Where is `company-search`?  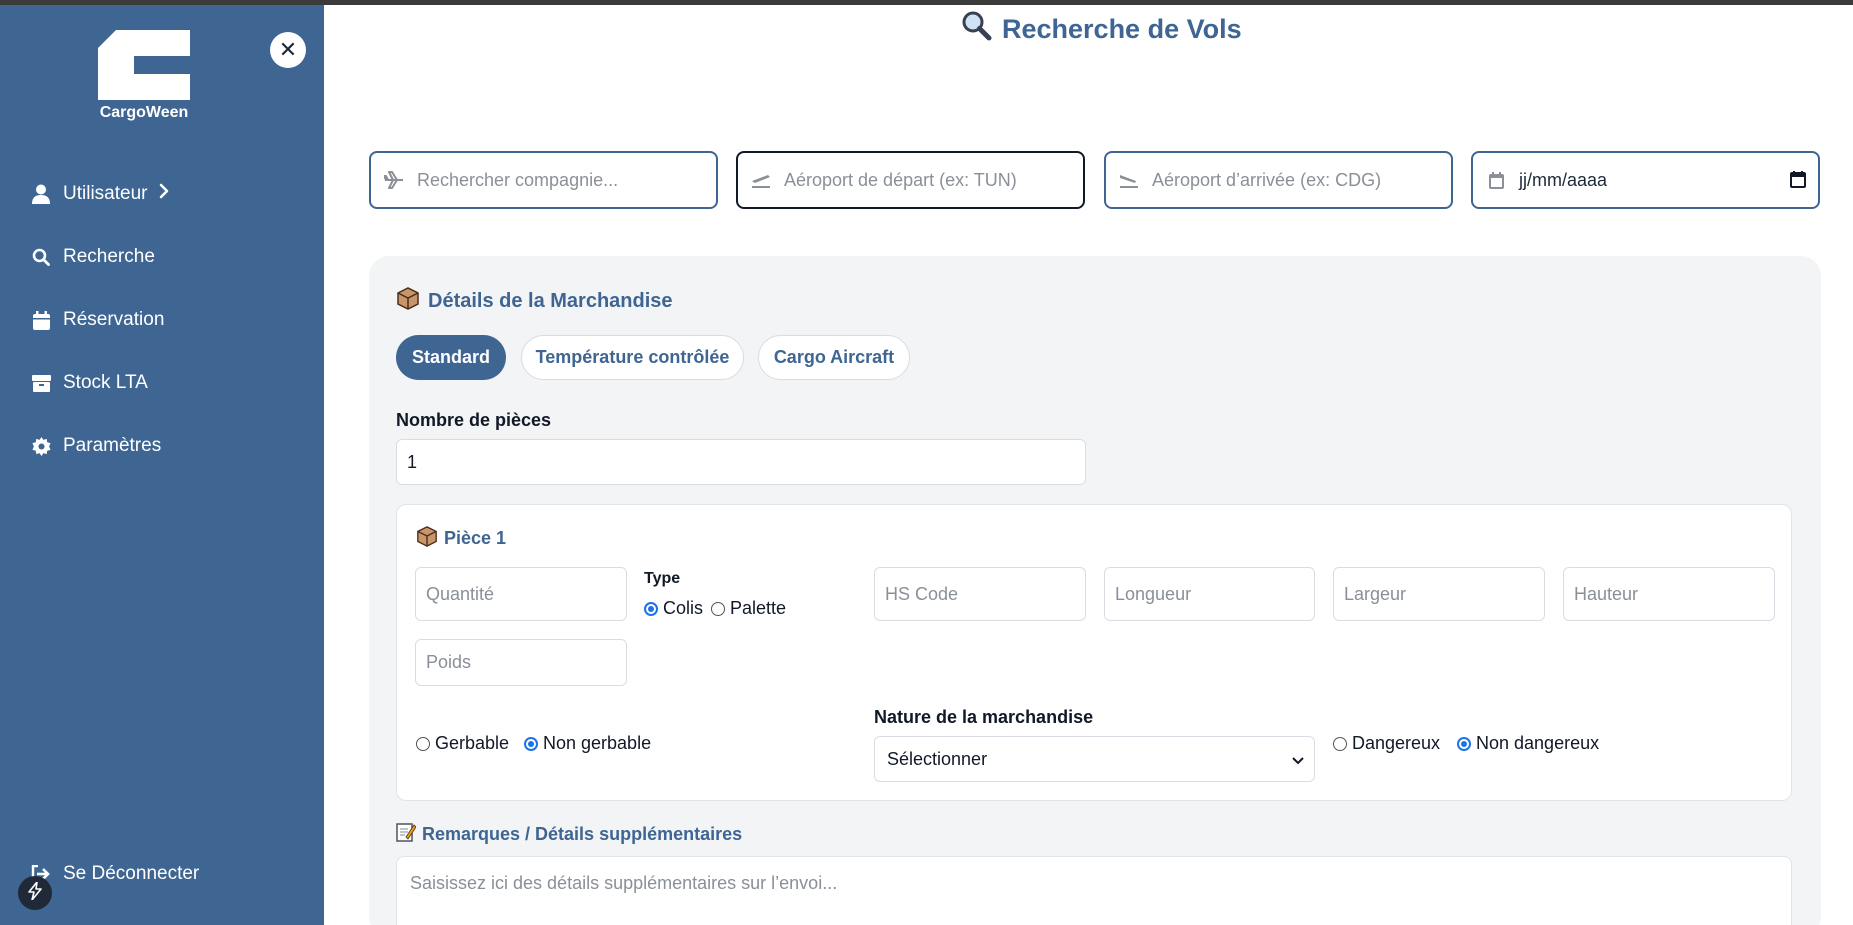 company-search is located at coordinates (543, 180).